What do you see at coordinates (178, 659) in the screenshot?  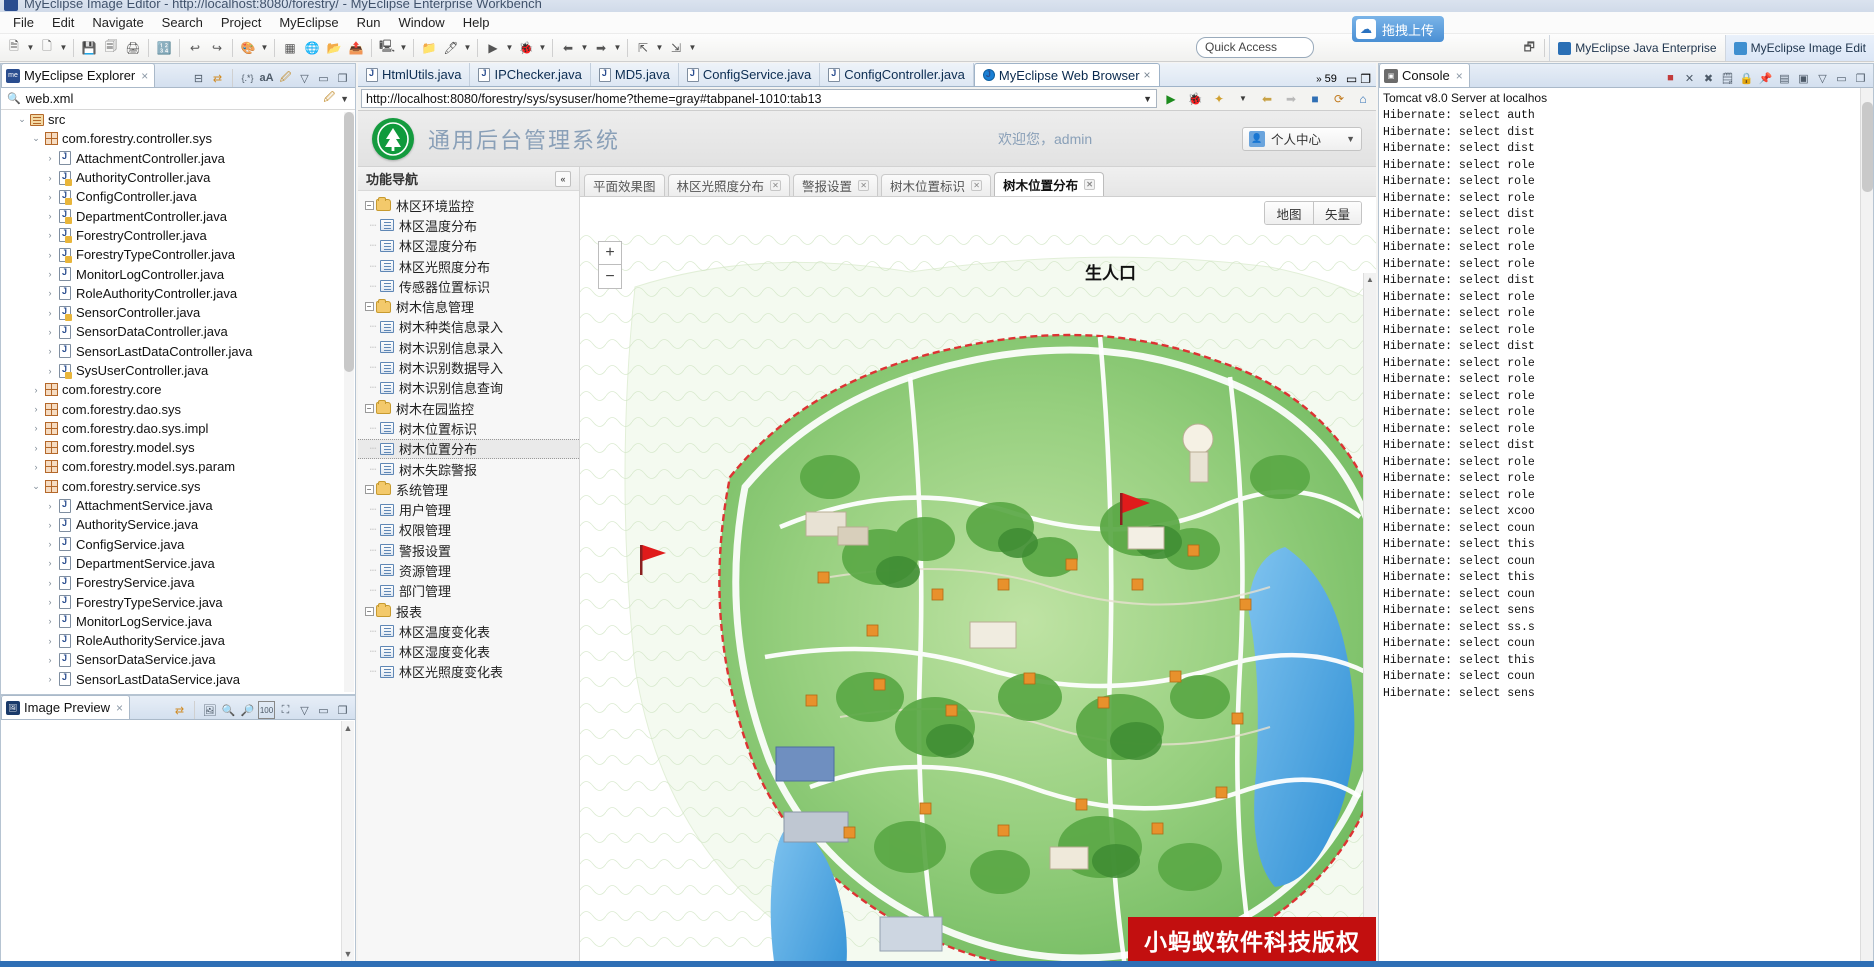 I see `tree-node: › SensorDataService.java` at bounding box center [178, 659].